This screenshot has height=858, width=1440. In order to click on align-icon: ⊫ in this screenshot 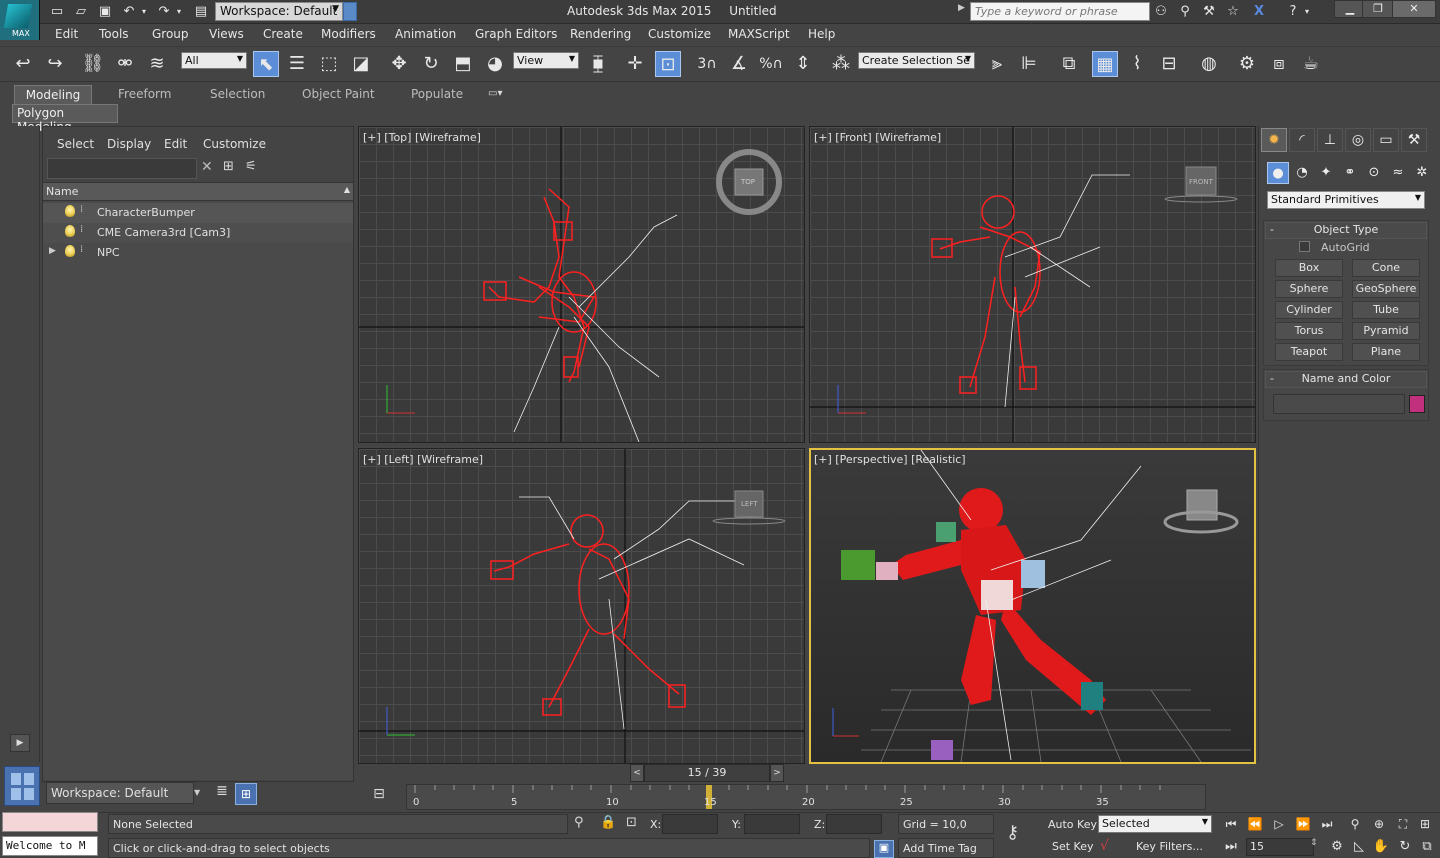, I will do `click(1029, 64)`.